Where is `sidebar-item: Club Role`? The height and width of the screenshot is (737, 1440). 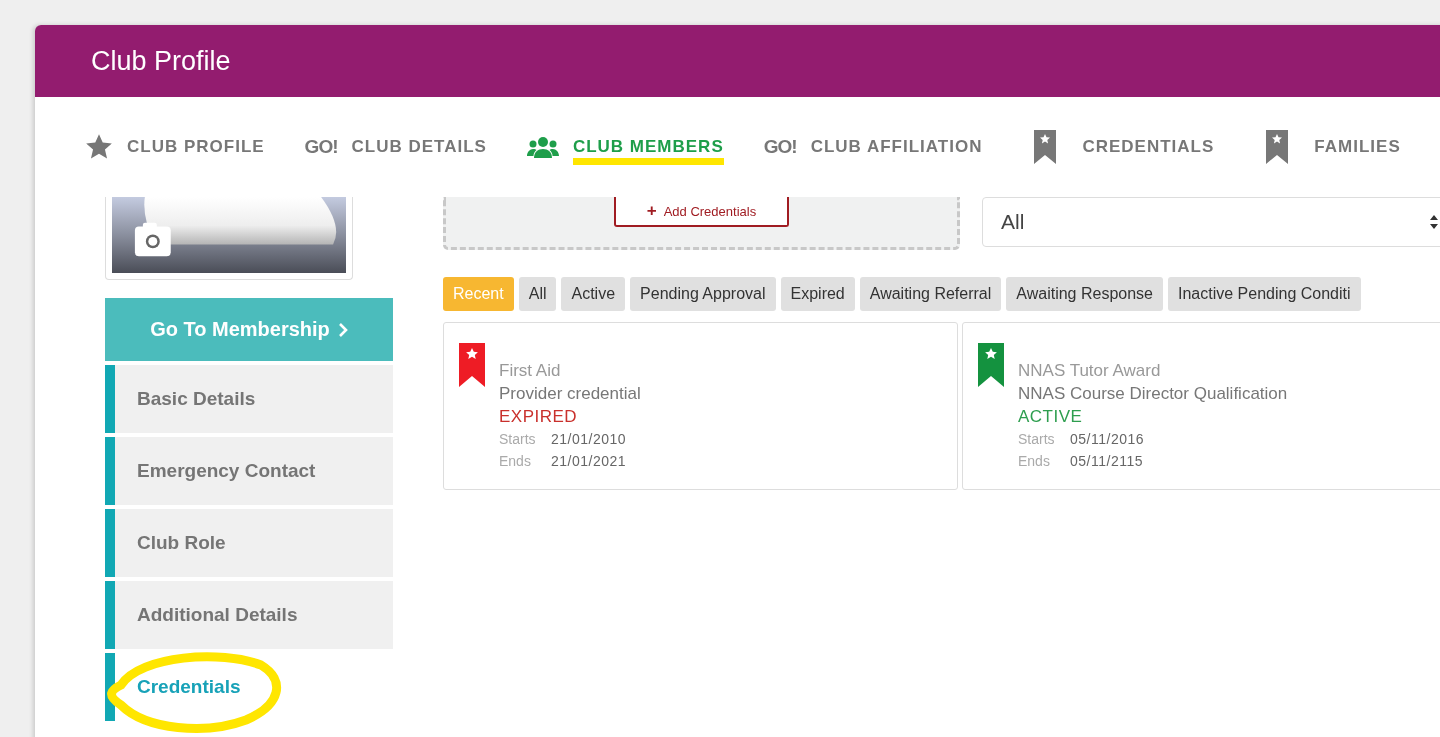
sidebar-item: Club Role is located at coordinates (249, 543).